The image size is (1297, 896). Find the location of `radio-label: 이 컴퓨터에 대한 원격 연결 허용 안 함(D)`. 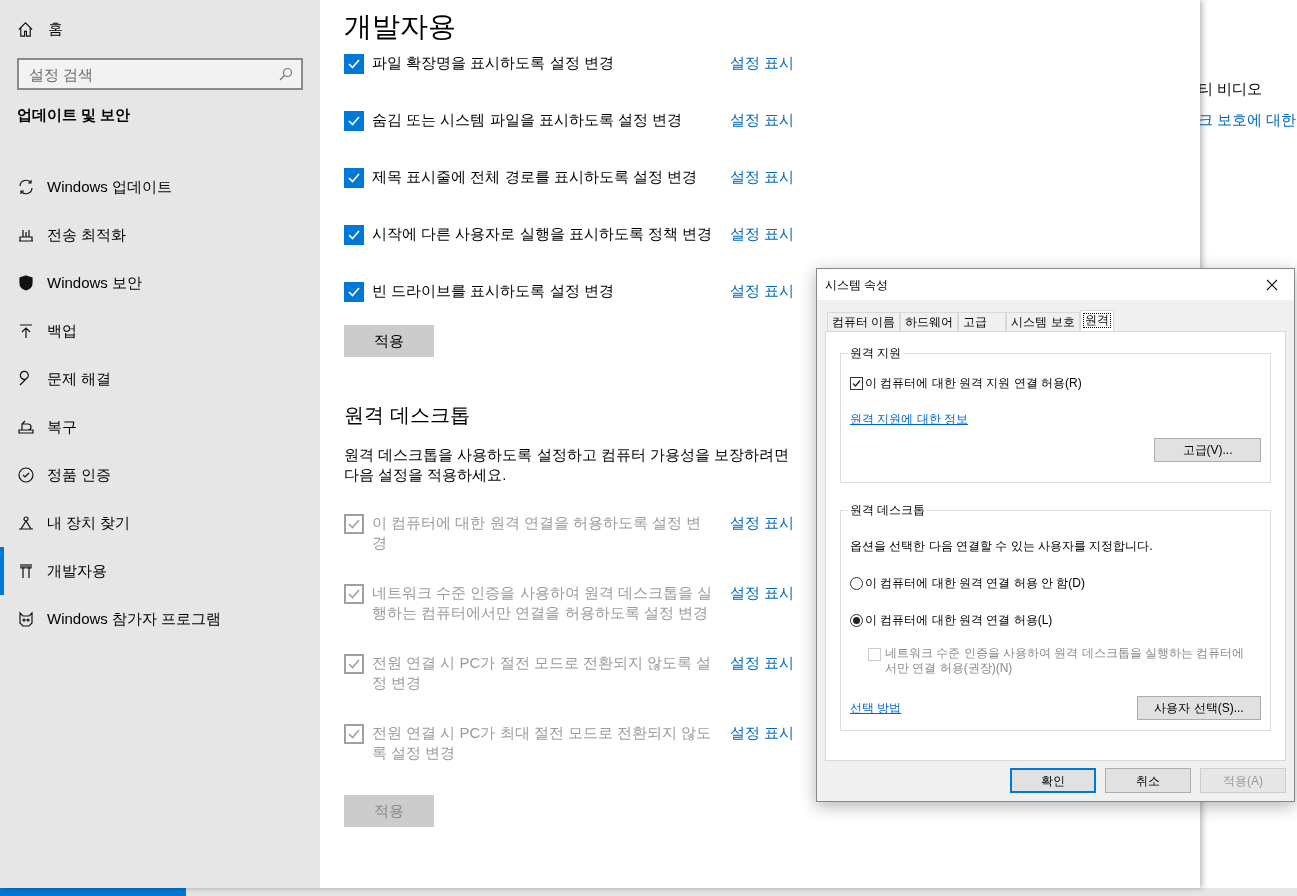

radio-label: 이 컴퓨터에 대한 원격 연결 허용 안 함(D) is located at coordinates (975, 583).